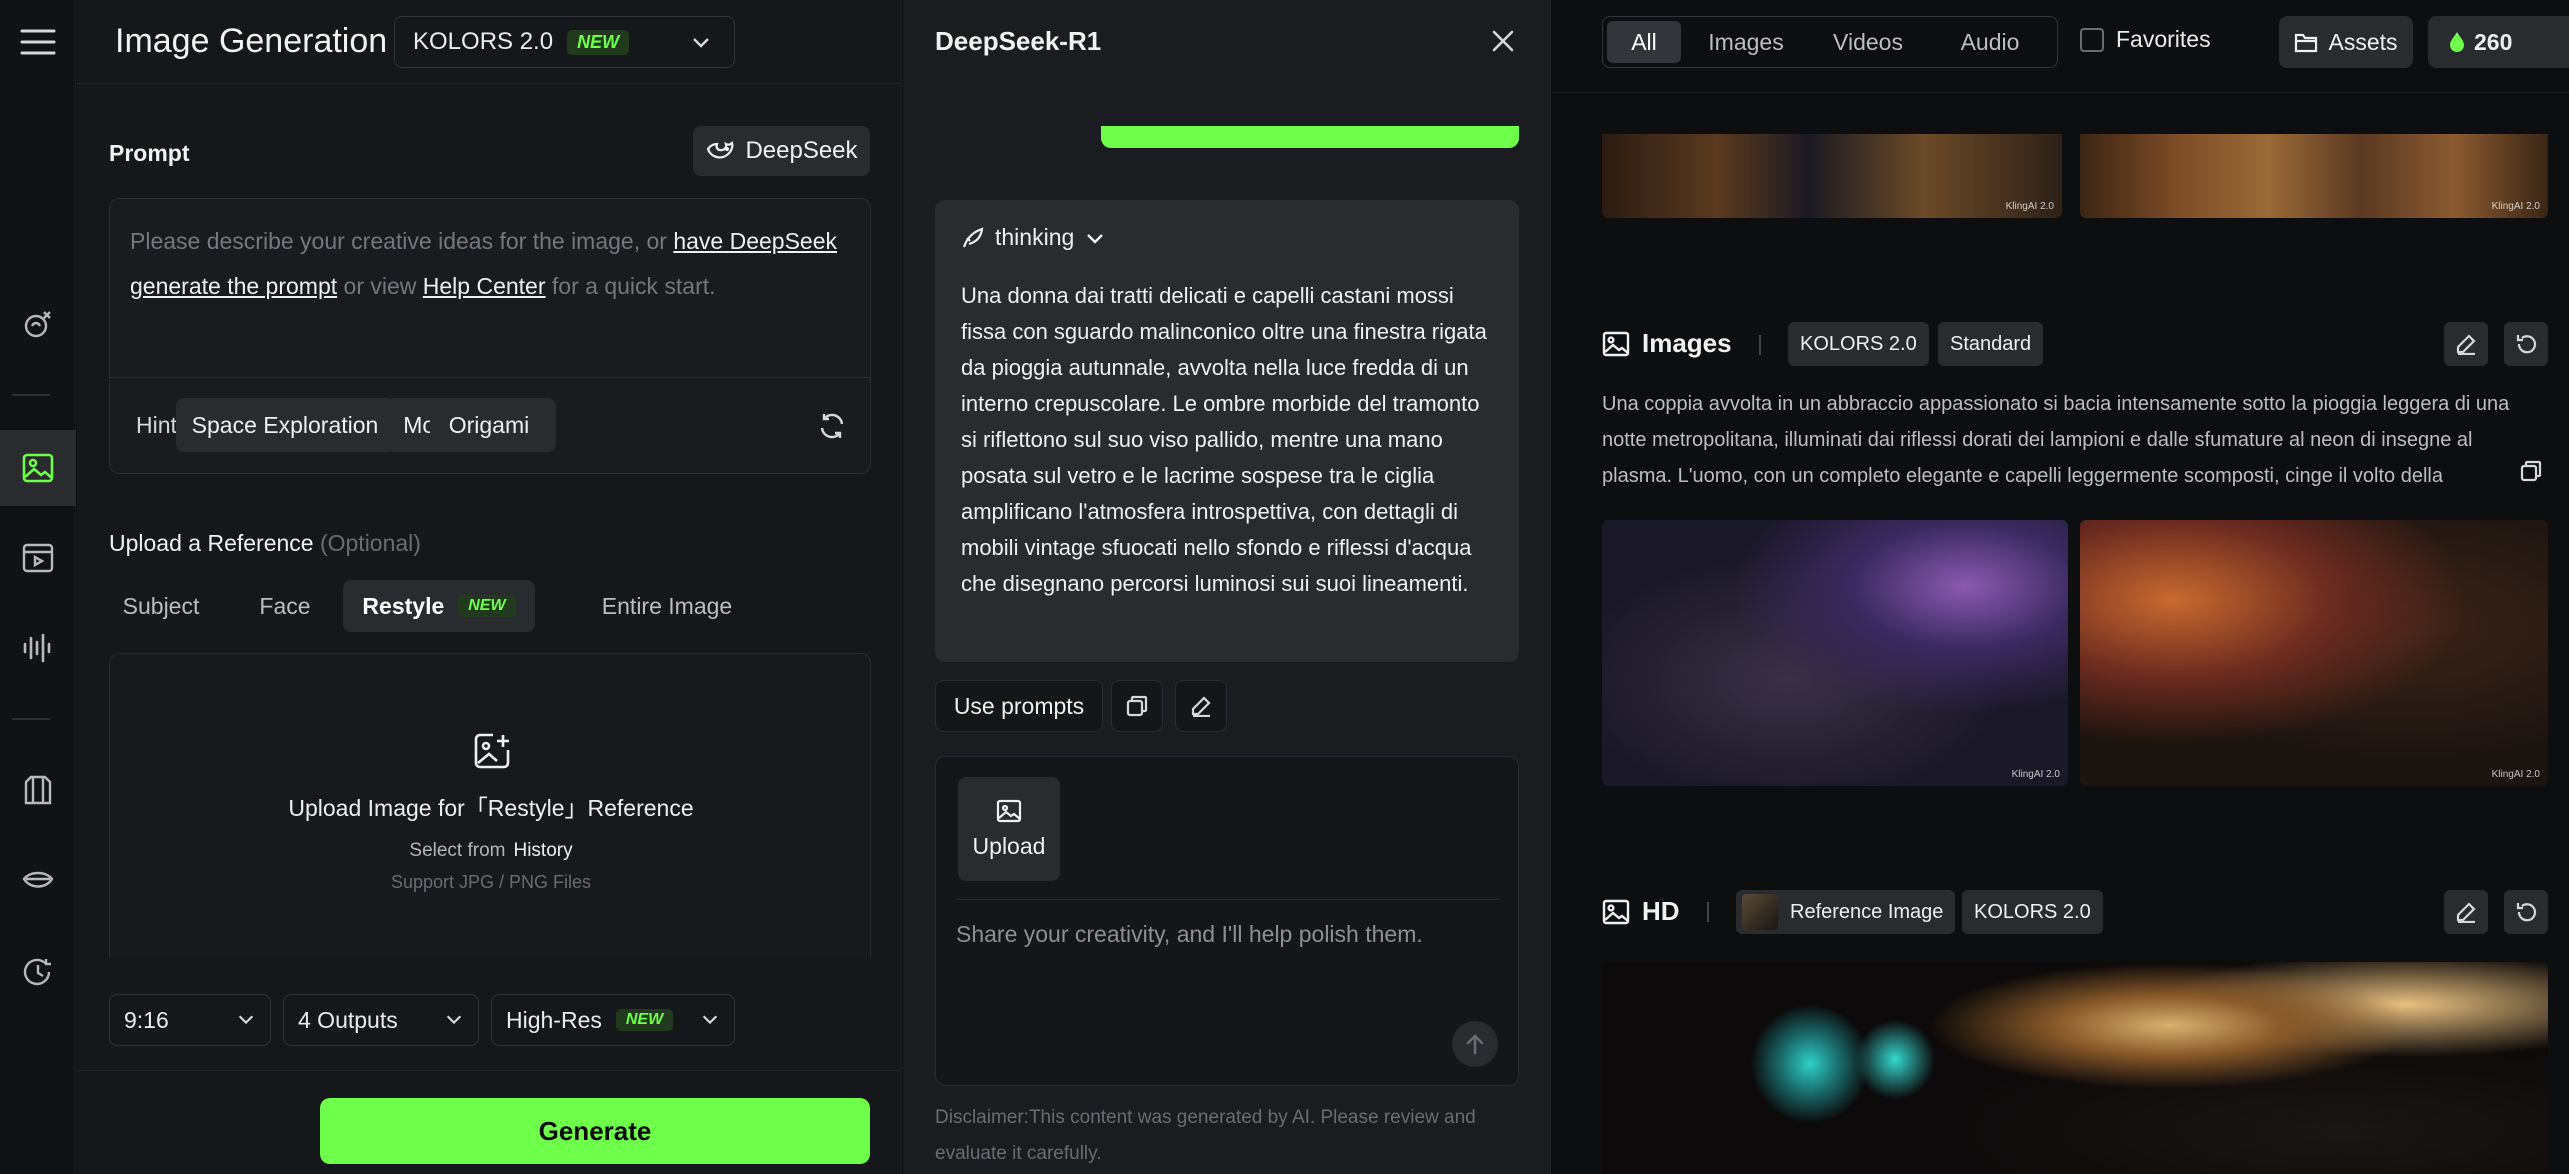 The height and width of the screenshot is (1174, 2569). I want to click on lip-sync-icon, so click(38, 880).